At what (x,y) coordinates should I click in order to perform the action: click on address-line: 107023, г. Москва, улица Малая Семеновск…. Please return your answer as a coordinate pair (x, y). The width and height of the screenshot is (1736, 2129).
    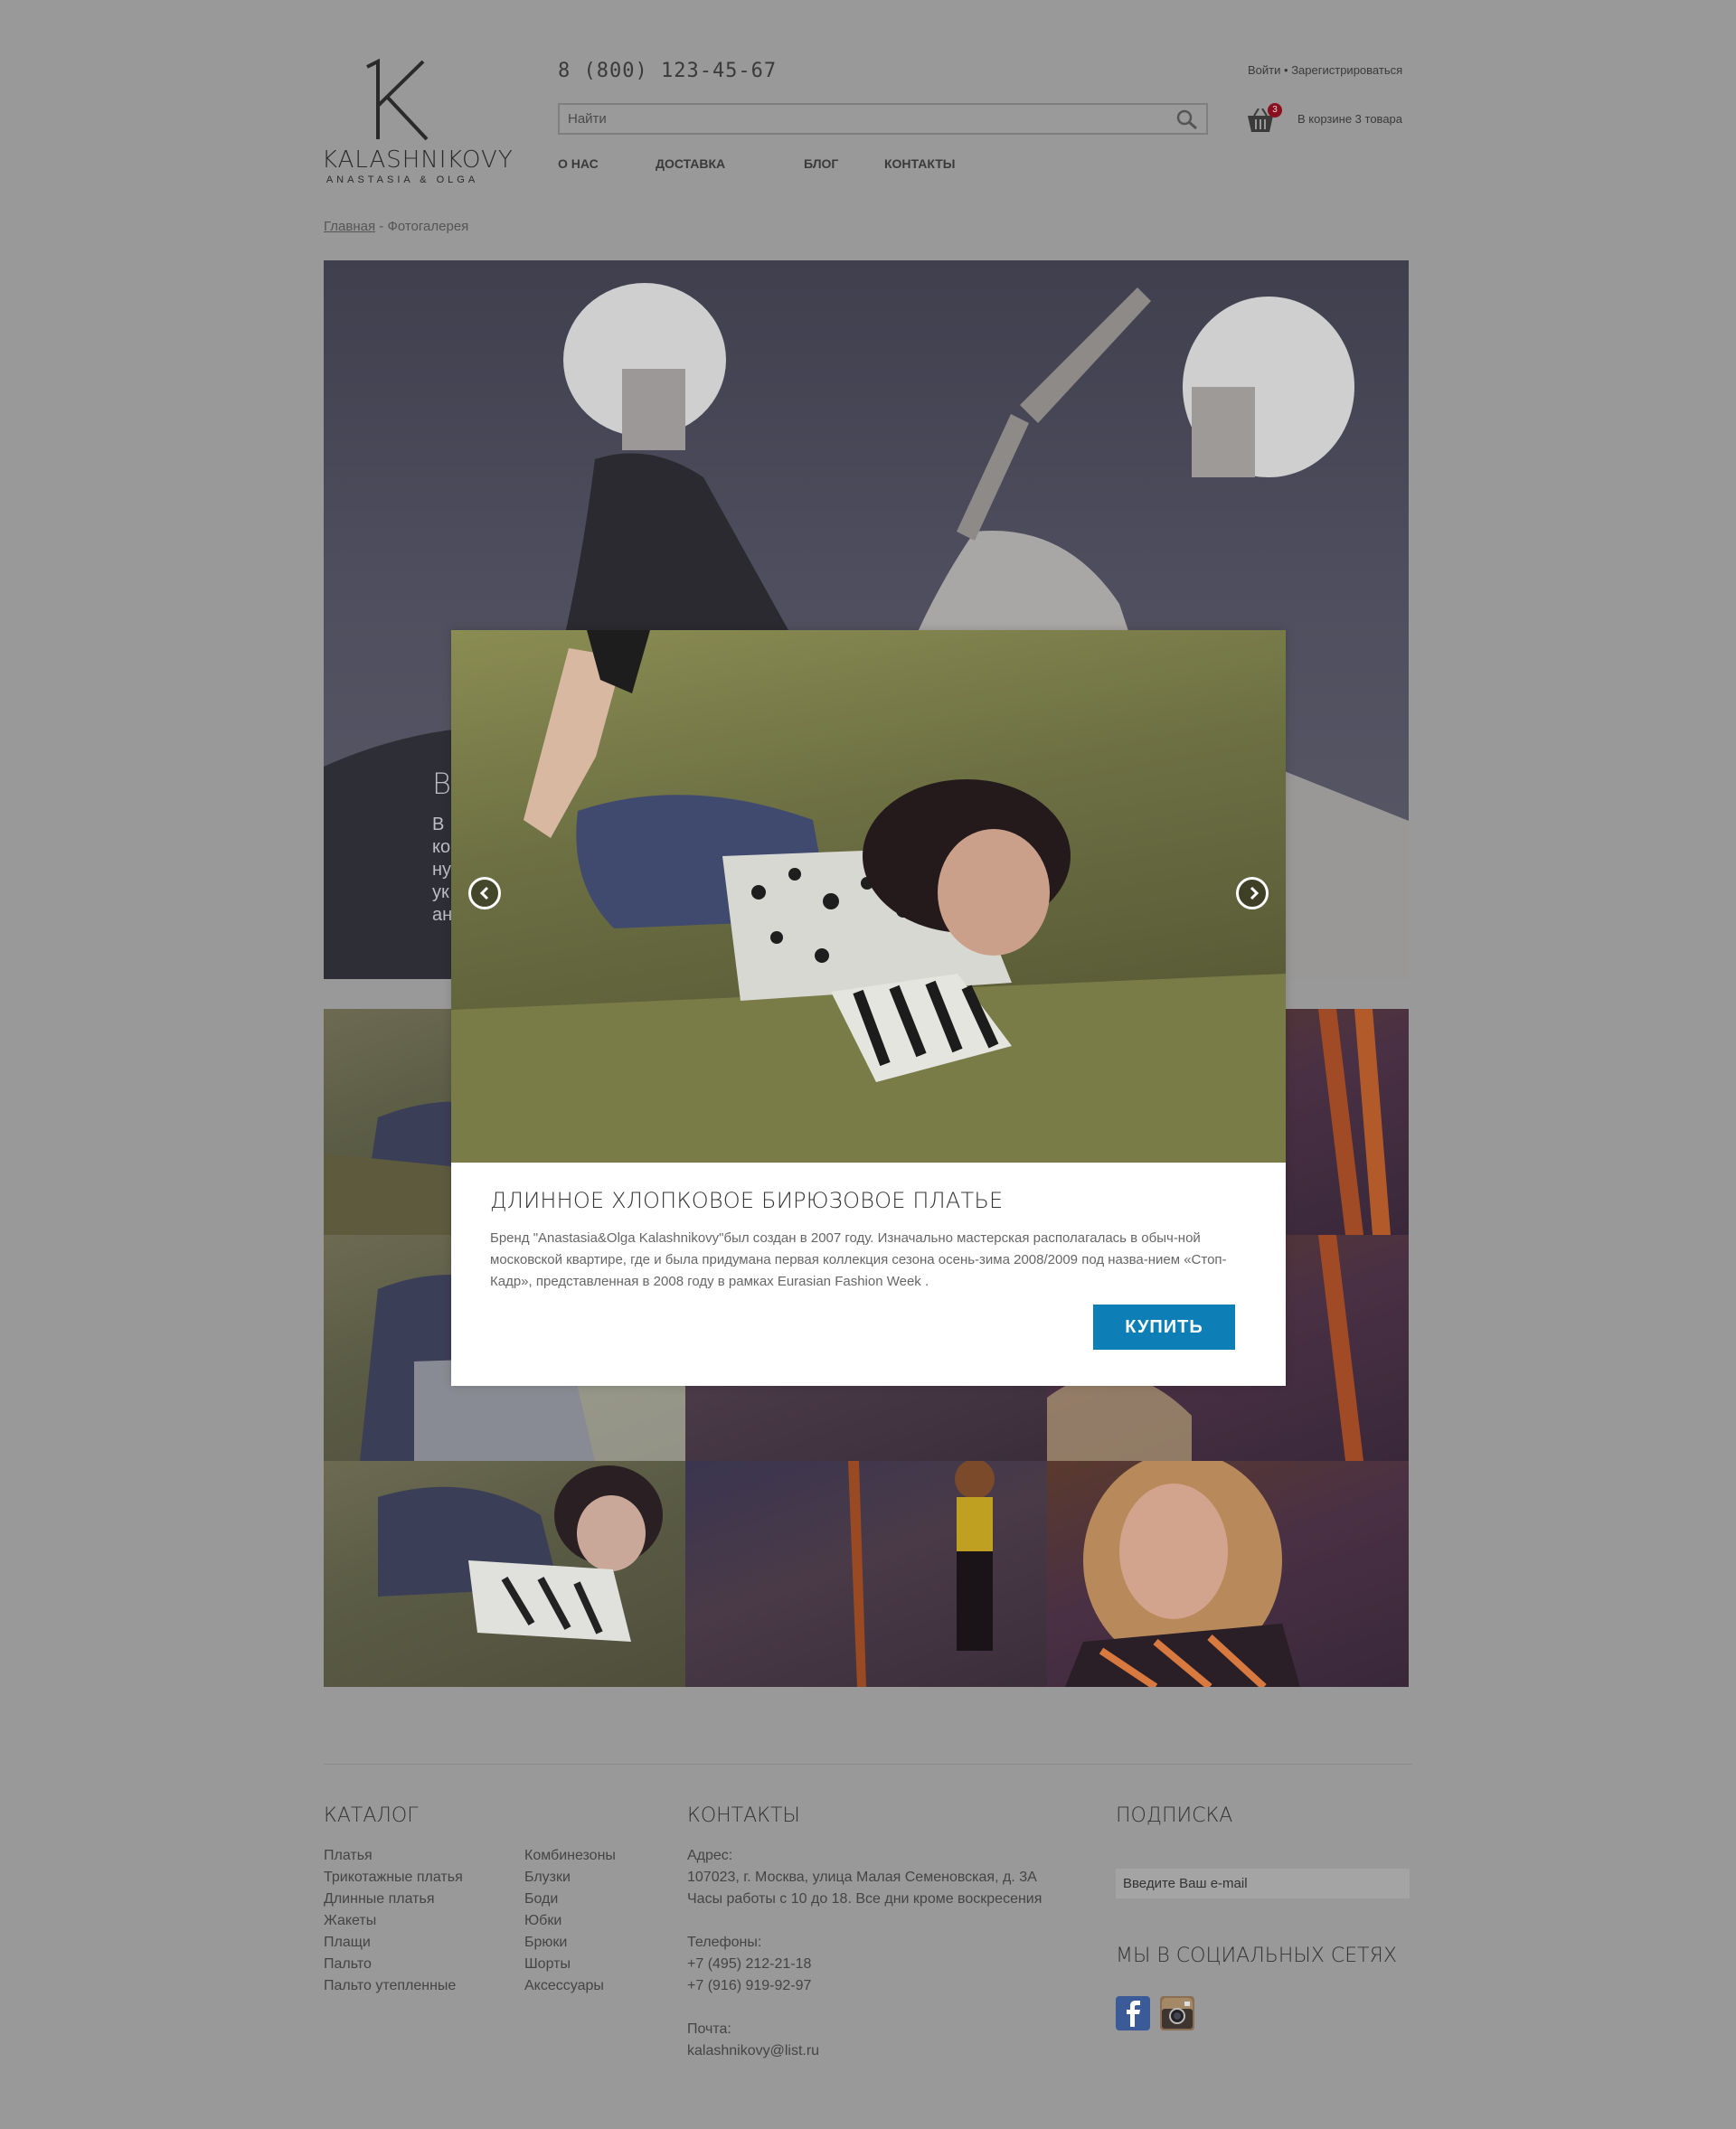
    Looking at the image, I should click on (862, 1877).